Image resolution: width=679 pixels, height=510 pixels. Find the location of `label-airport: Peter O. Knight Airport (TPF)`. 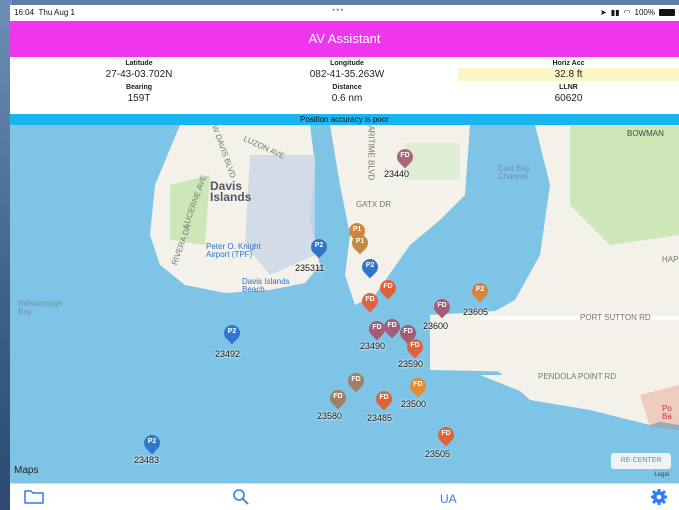

label-airport: Peter O. Knight Airport (TPF) is located at coordinates (233, 250).